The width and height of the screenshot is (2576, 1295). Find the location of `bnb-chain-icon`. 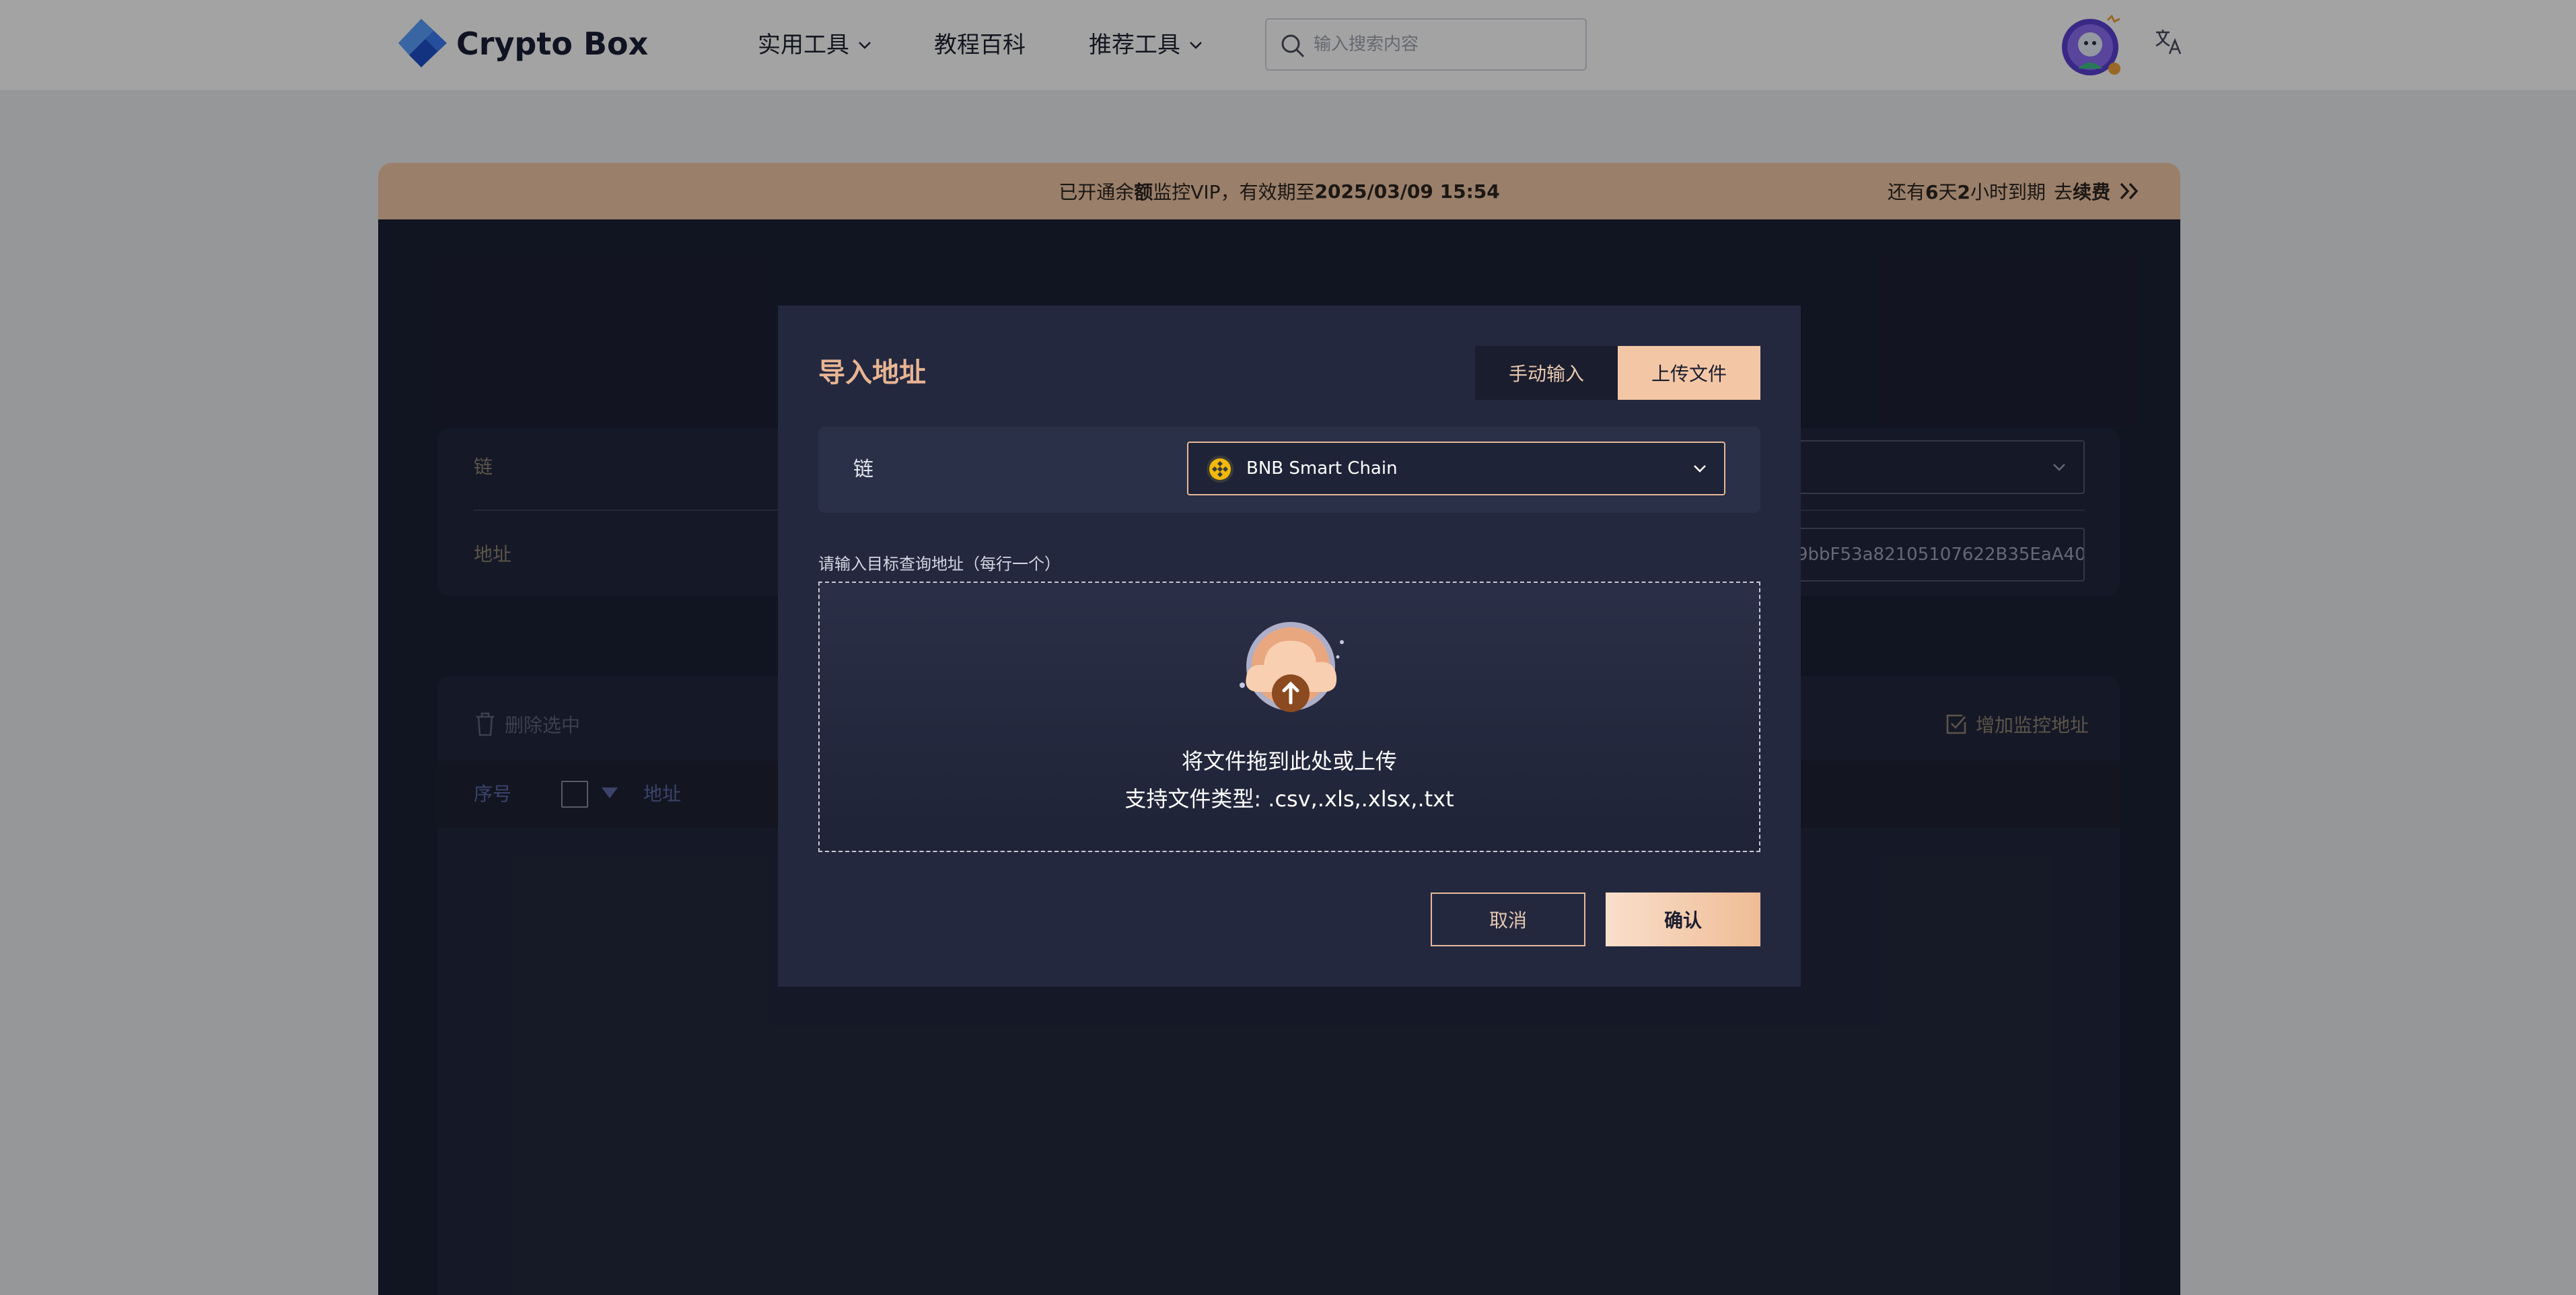

bnb-chain-icon is located at coordinates (1220, 470).